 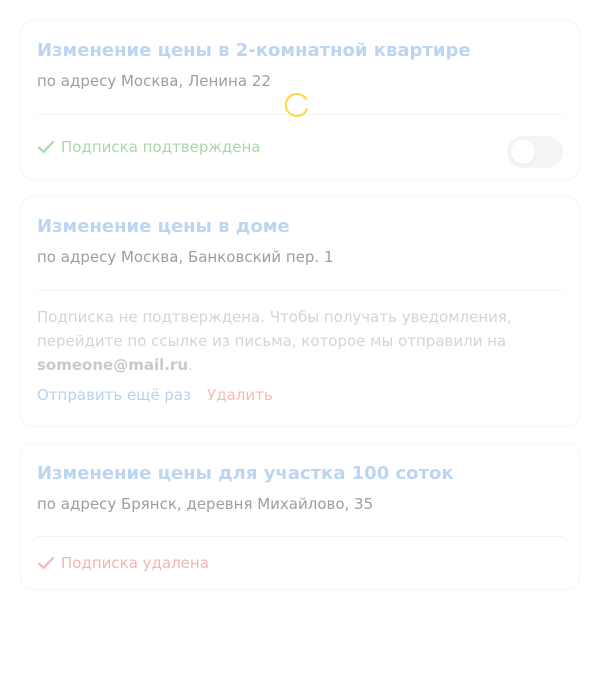 What do you see at coordinates (185, 257) in the screenshot?
I see `subscription-address: по адресу Москва, Банковский пер. 1` at bounding box center [185, 257].